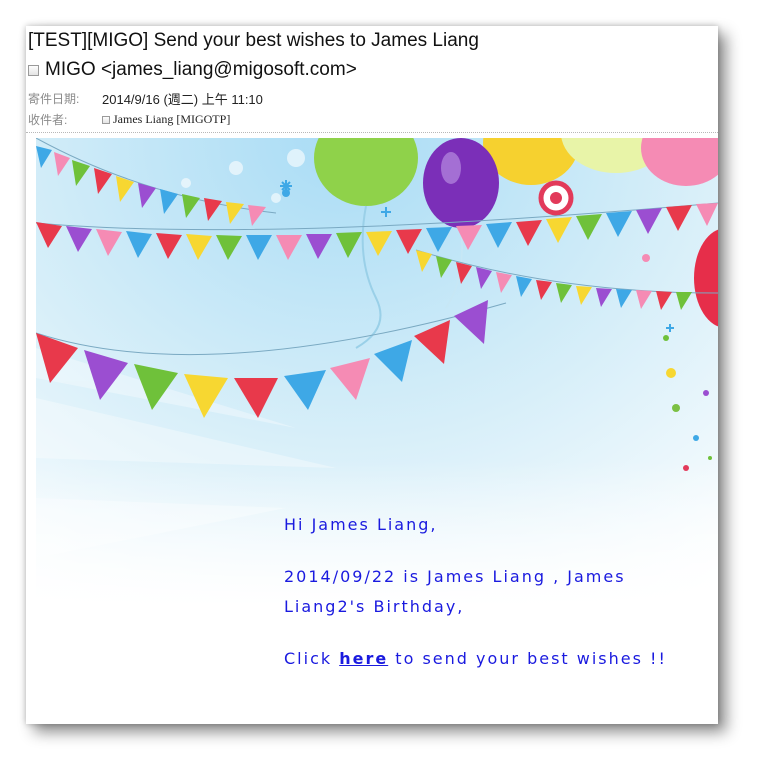  I want to click on recipient-value: James Liang [MIGOTP], so click(171, 119).